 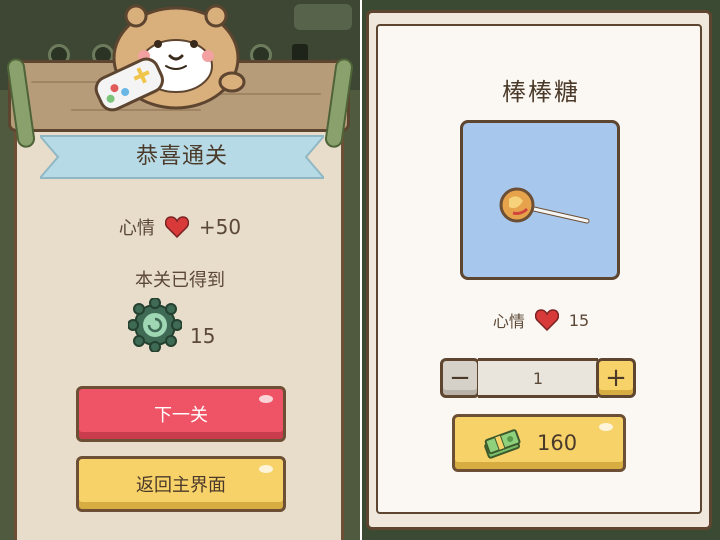 What do you see at coordinates (181, 156) in the screenshot?
I see `banner-title: 恭喜通关` at bounding box center [181, 156].